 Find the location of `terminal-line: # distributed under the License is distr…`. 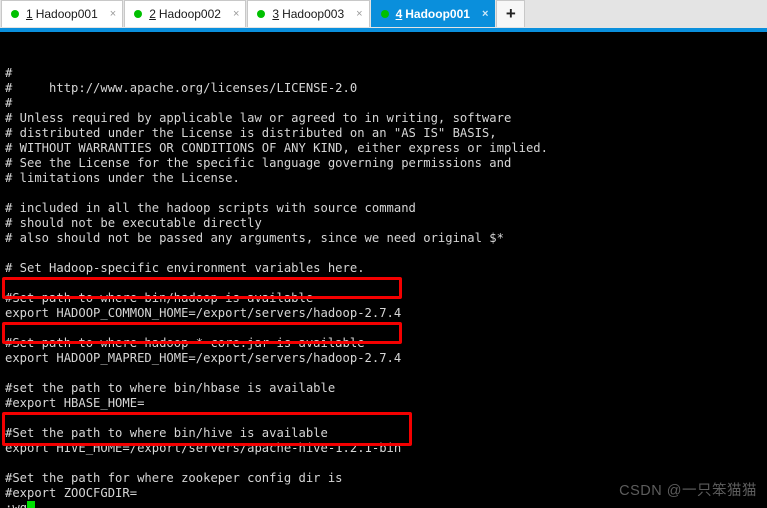

terminal-line: # distributed under the License is distr… is located at coordinates (251, 133).